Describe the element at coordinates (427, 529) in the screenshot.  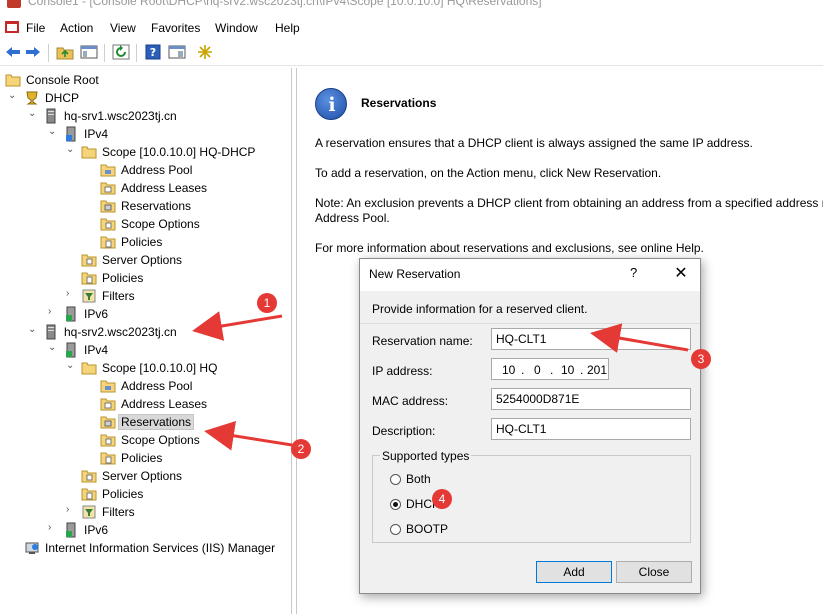
I see `radio-bootp-label: BOOTP` at that location.